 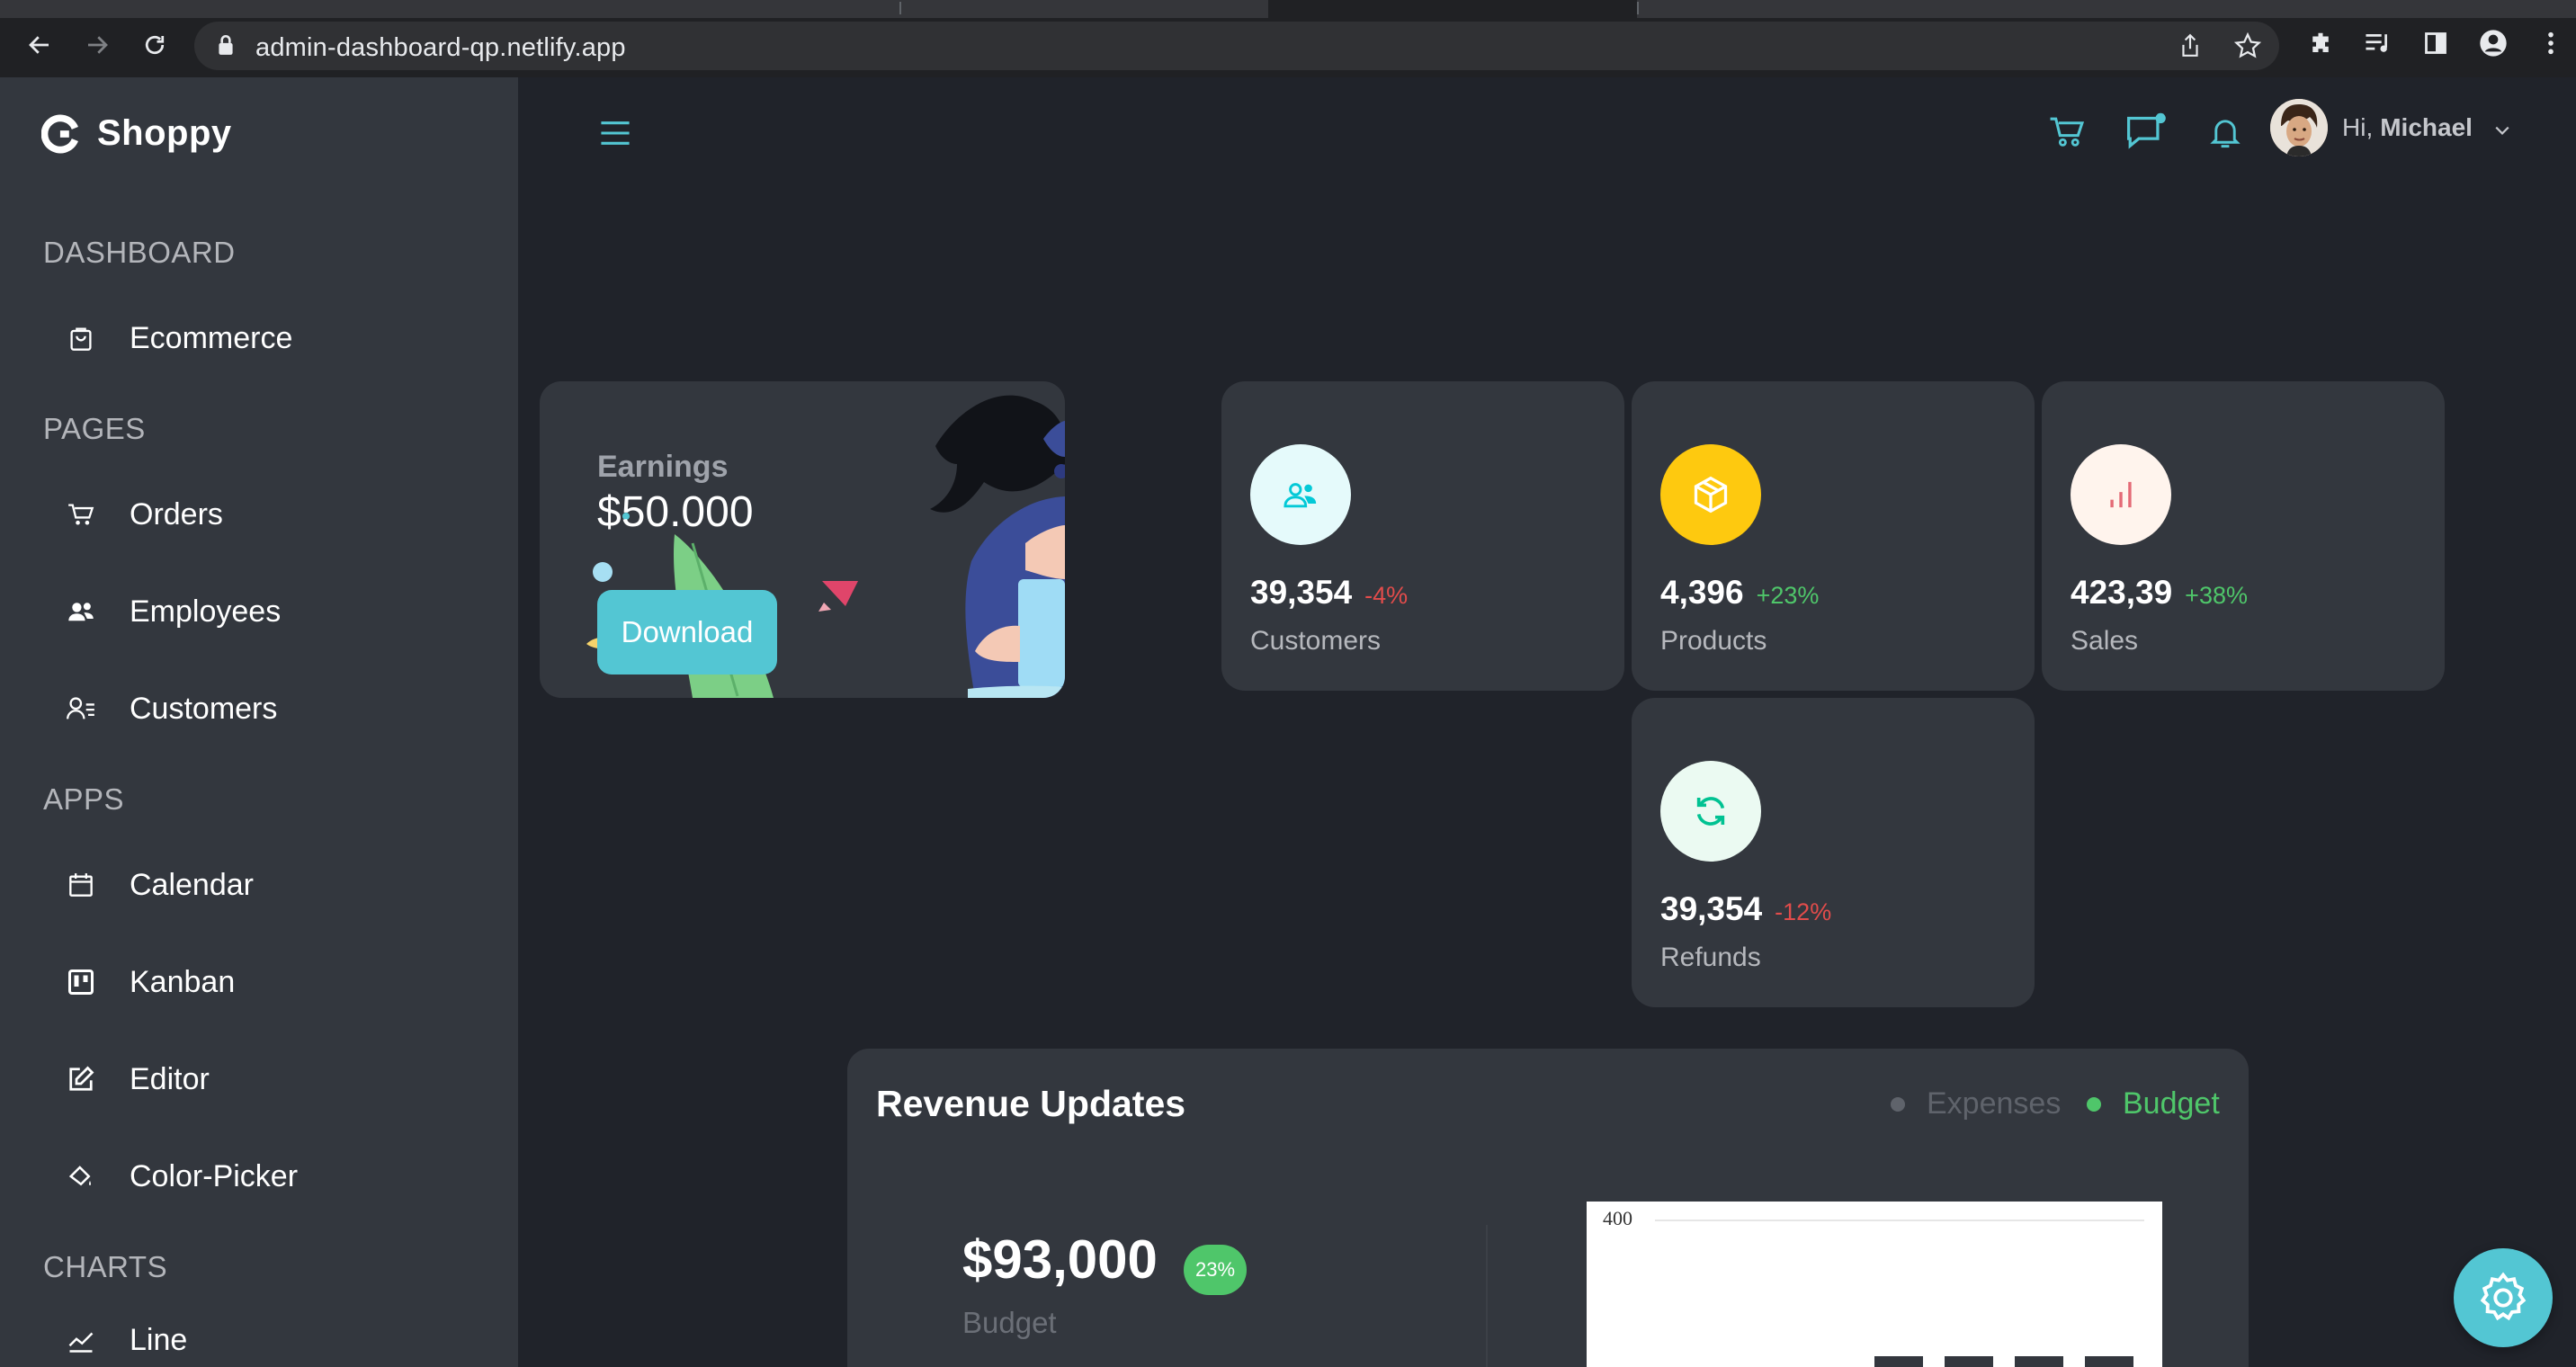 I want to click on stat-percent: -12%, so click(x=1803, y=911).